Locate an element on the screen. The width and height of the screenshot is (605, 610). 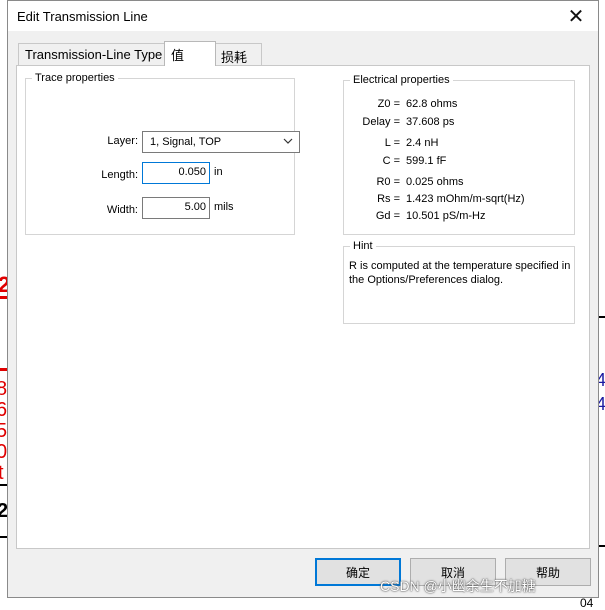
length-unit: in is located at coordinates (218, 172).